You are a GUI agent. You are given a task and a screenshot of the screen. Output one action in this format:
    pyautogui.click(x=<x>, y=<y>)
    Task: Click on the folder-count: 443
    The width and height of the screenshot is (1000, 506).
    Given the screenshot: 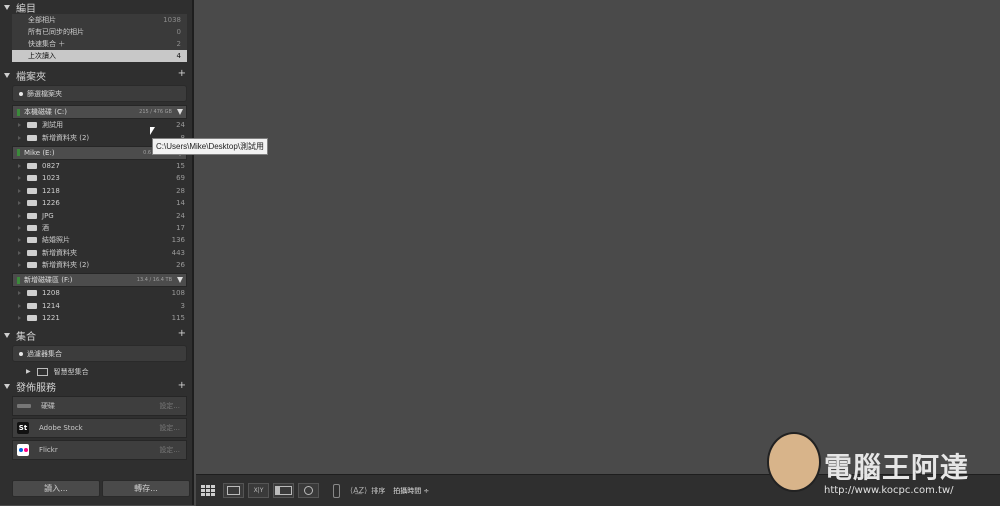 What is the action you would take?
    pyautogui.click(x=178, y=252)
    